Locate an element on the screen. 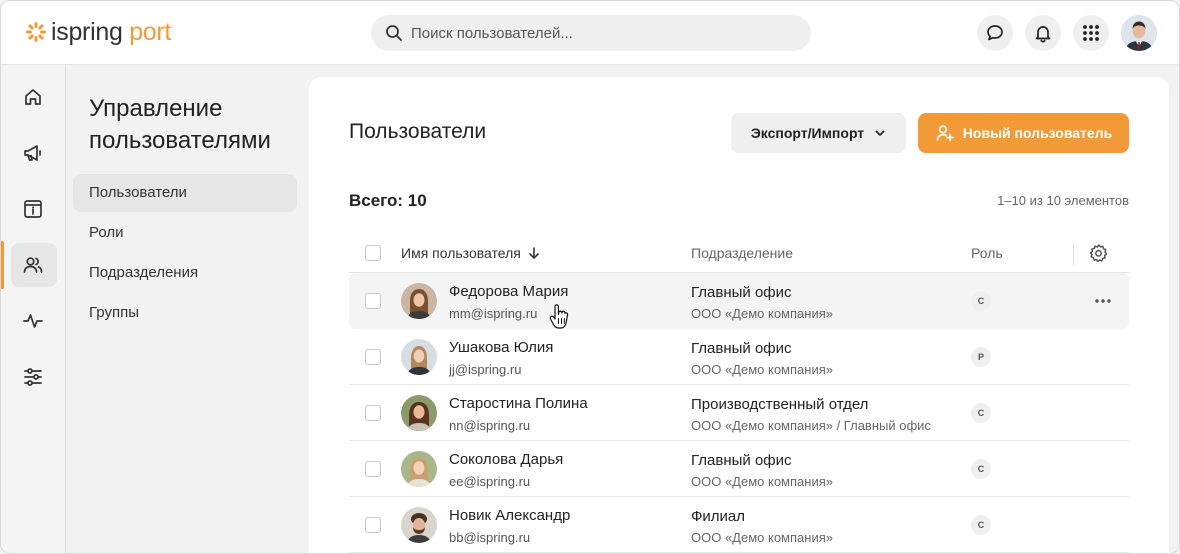  add-user-icon is located at coordinates (945, 133).